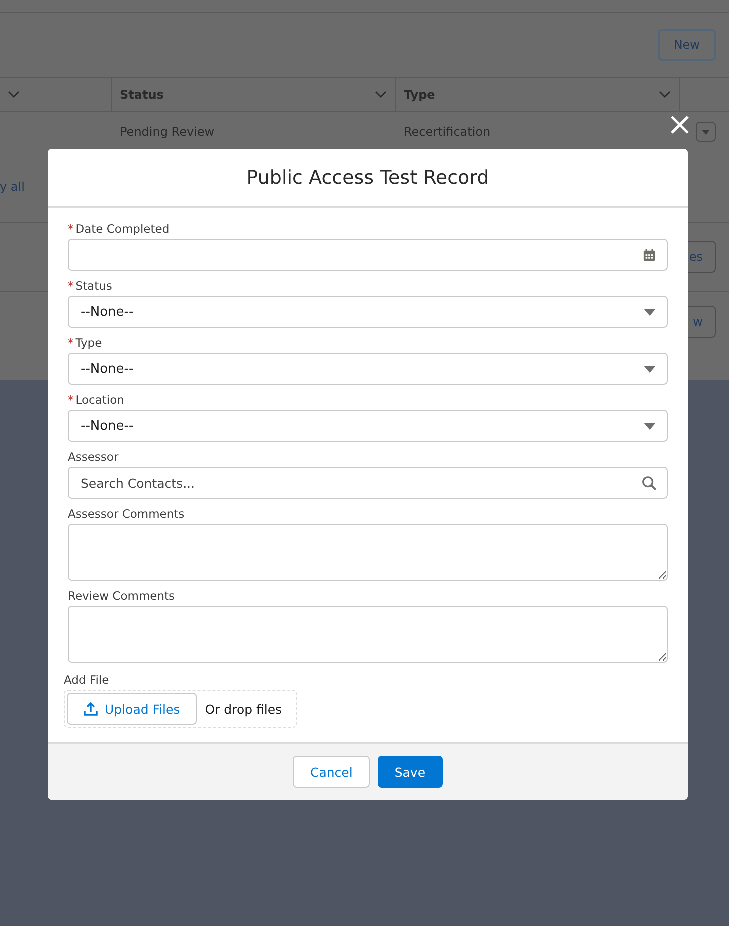  I want to click on table-cell: Pending Review, so click(167, 132).